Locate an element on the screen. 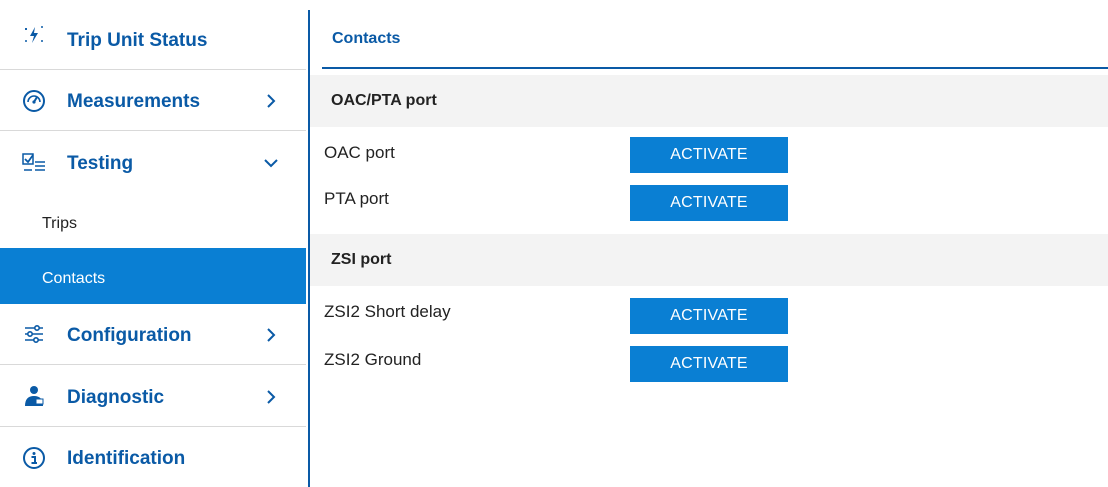 This screenshot has width=1108, height=487. sidebar-item-label: Identification is located at coordinates (126, 458).